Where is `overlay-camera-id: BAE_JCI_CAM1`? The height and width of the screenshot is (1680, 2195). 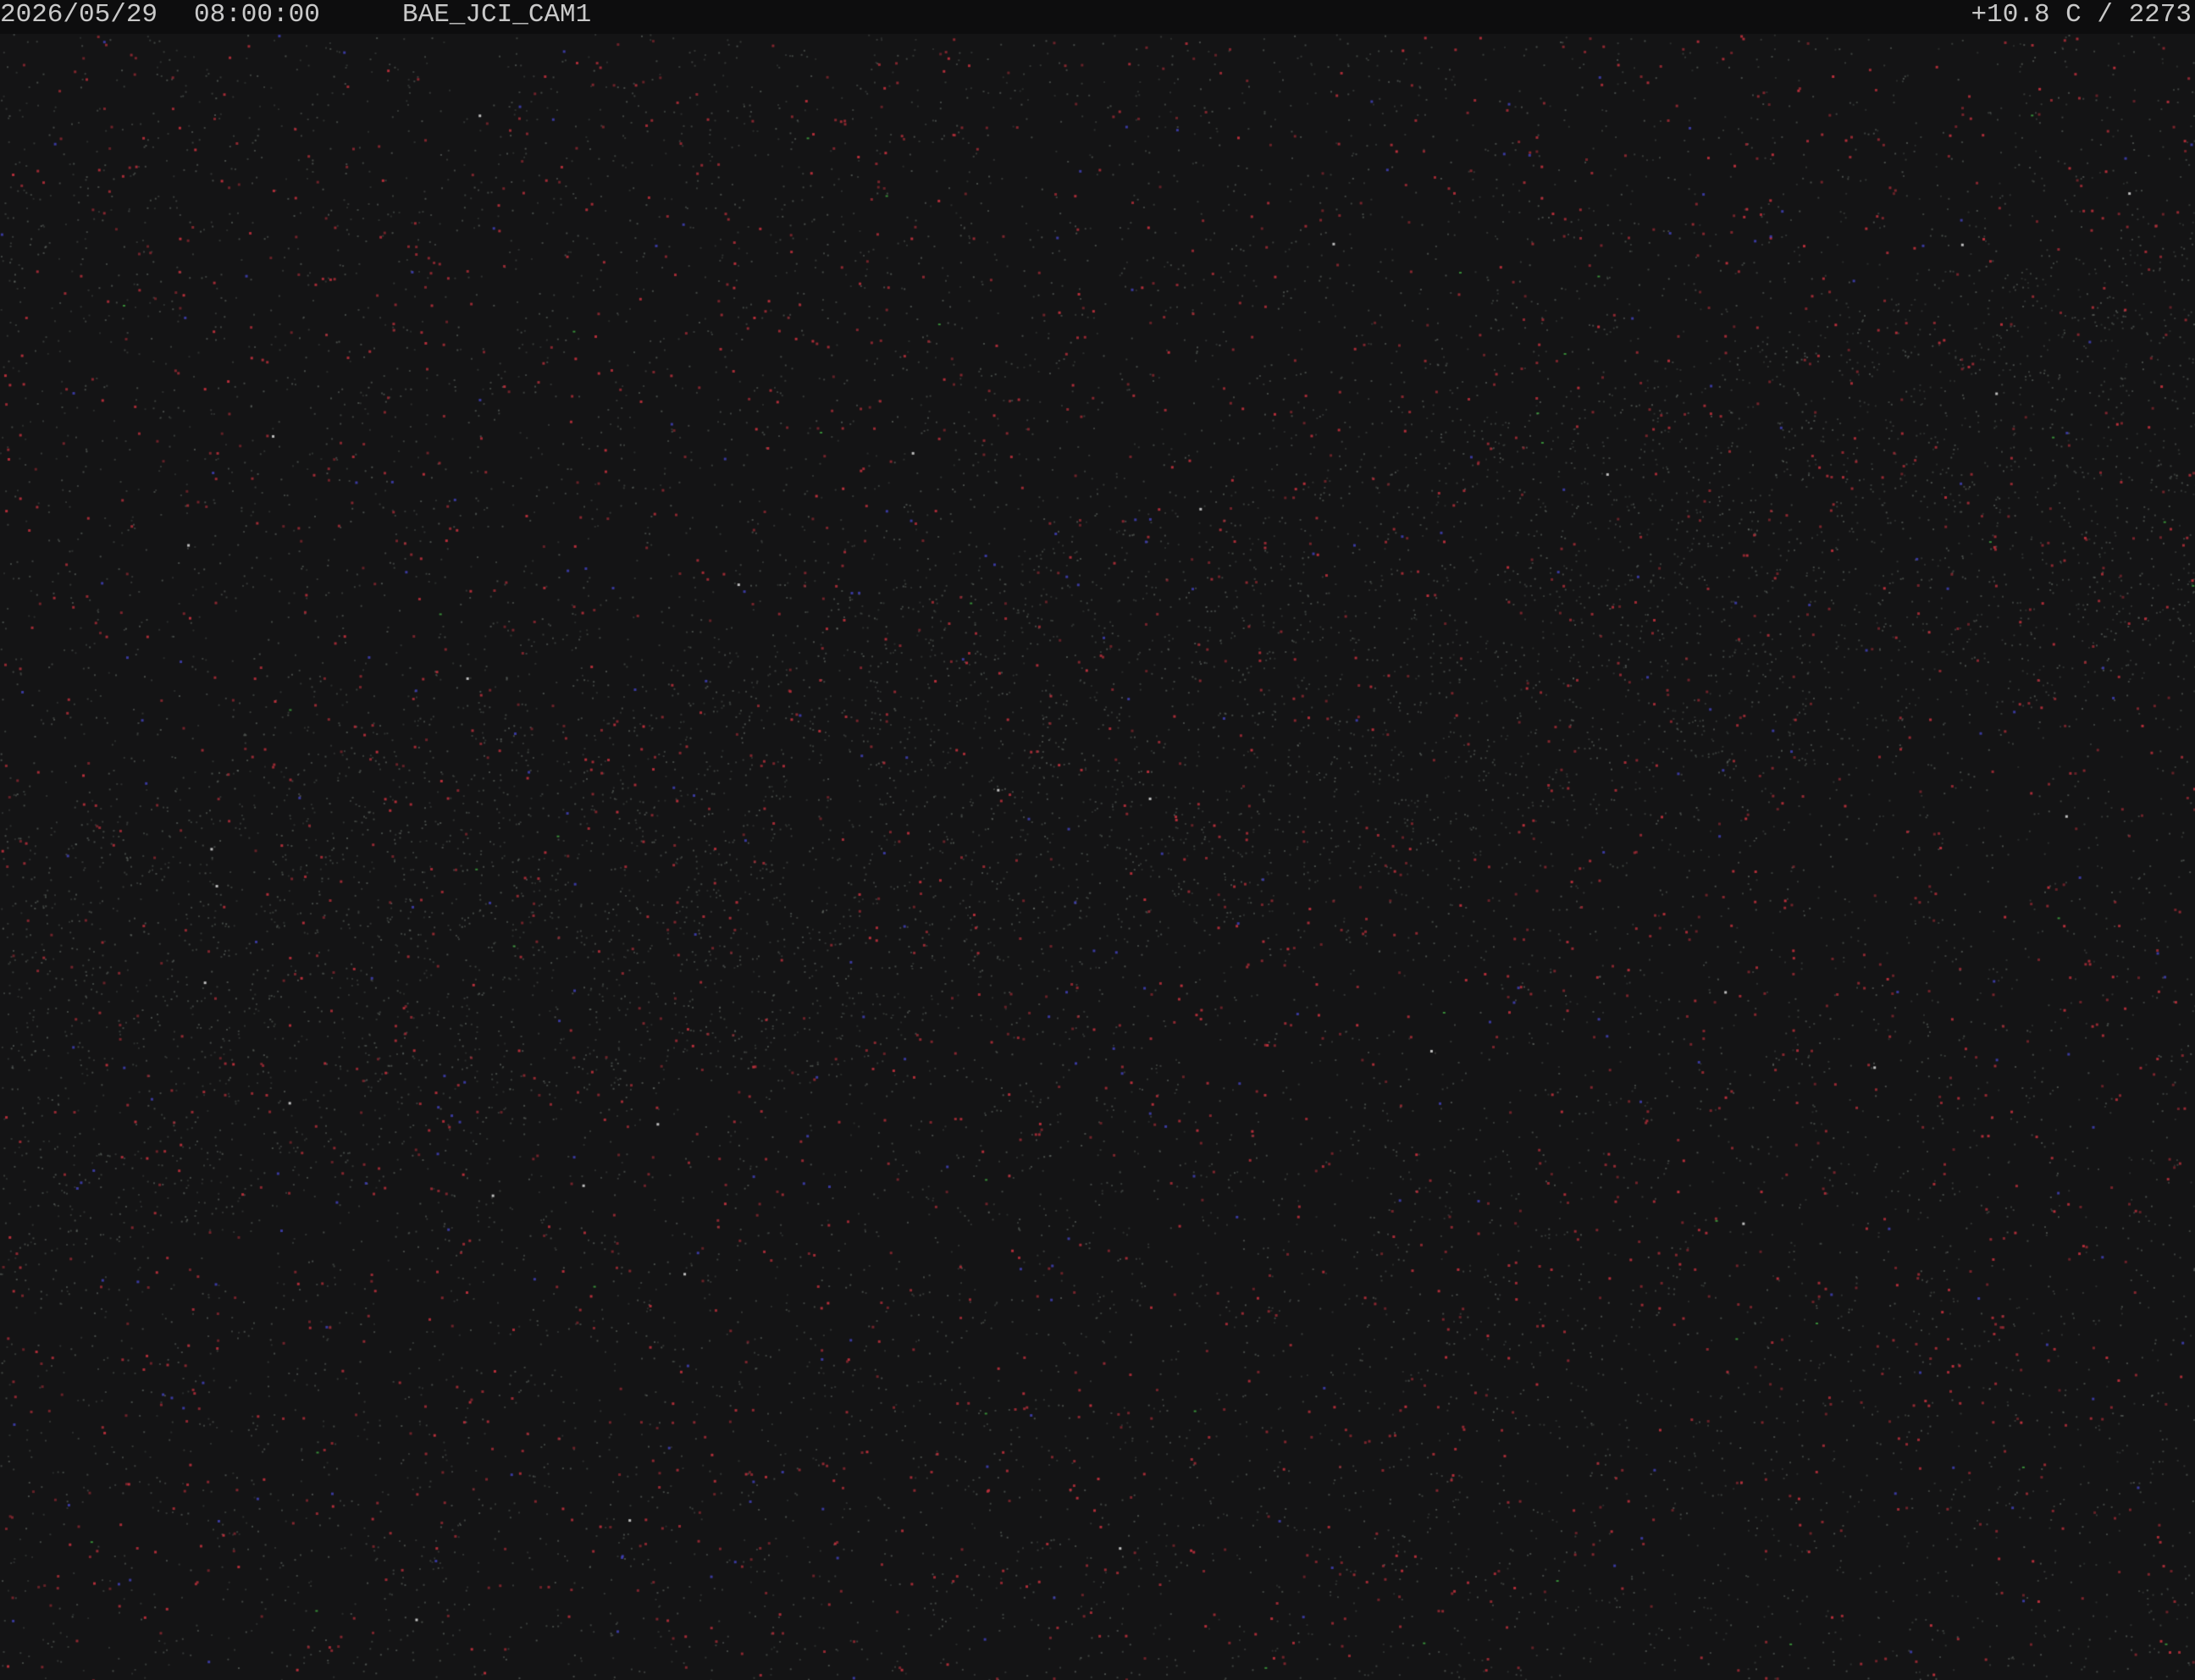 overlay-camera-id: BAE_JCI_CAM1 is located at coordinates (497, 15).